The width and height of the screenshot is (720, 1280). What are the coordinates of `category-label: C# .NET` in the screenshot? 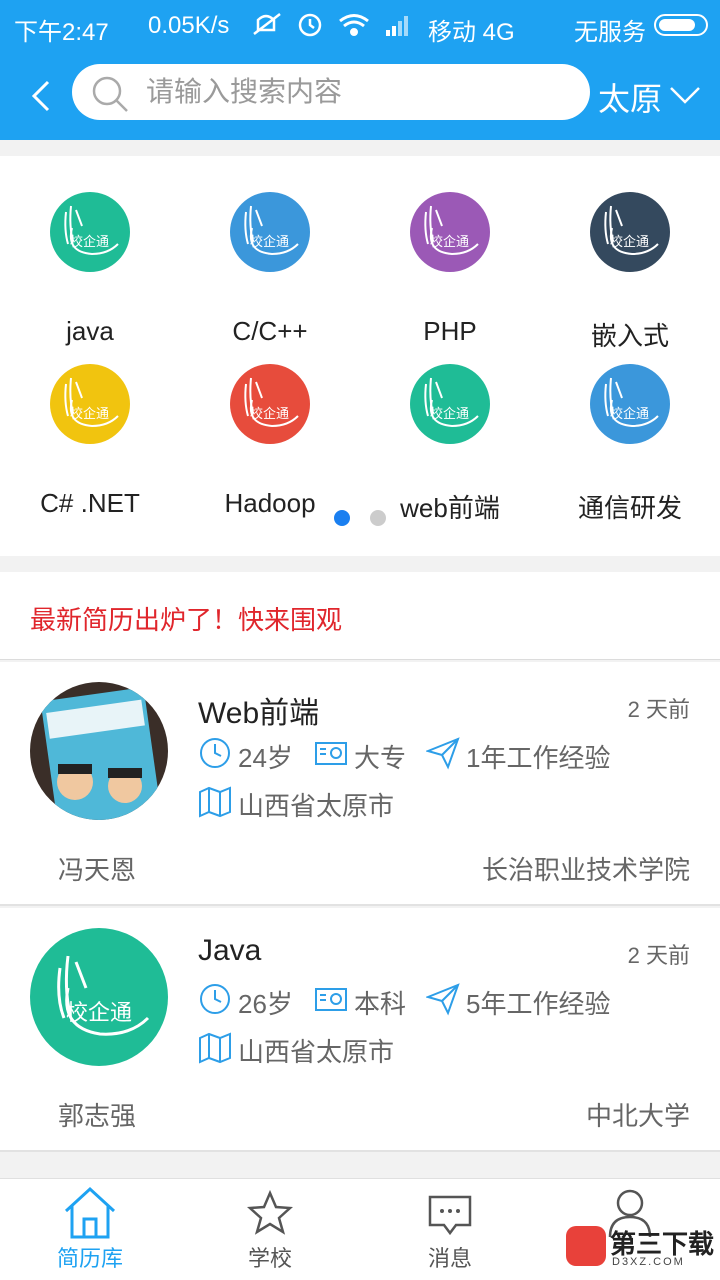 It's located at (90, 503).